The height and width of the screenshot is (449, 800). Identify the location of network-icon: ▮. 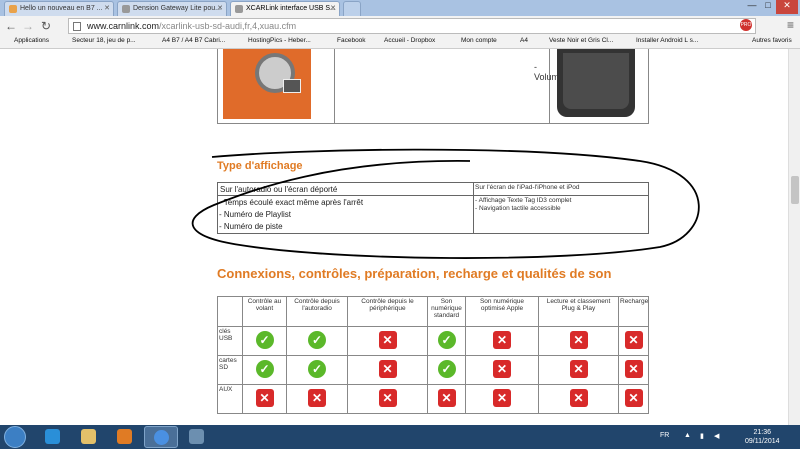
(702, 436).